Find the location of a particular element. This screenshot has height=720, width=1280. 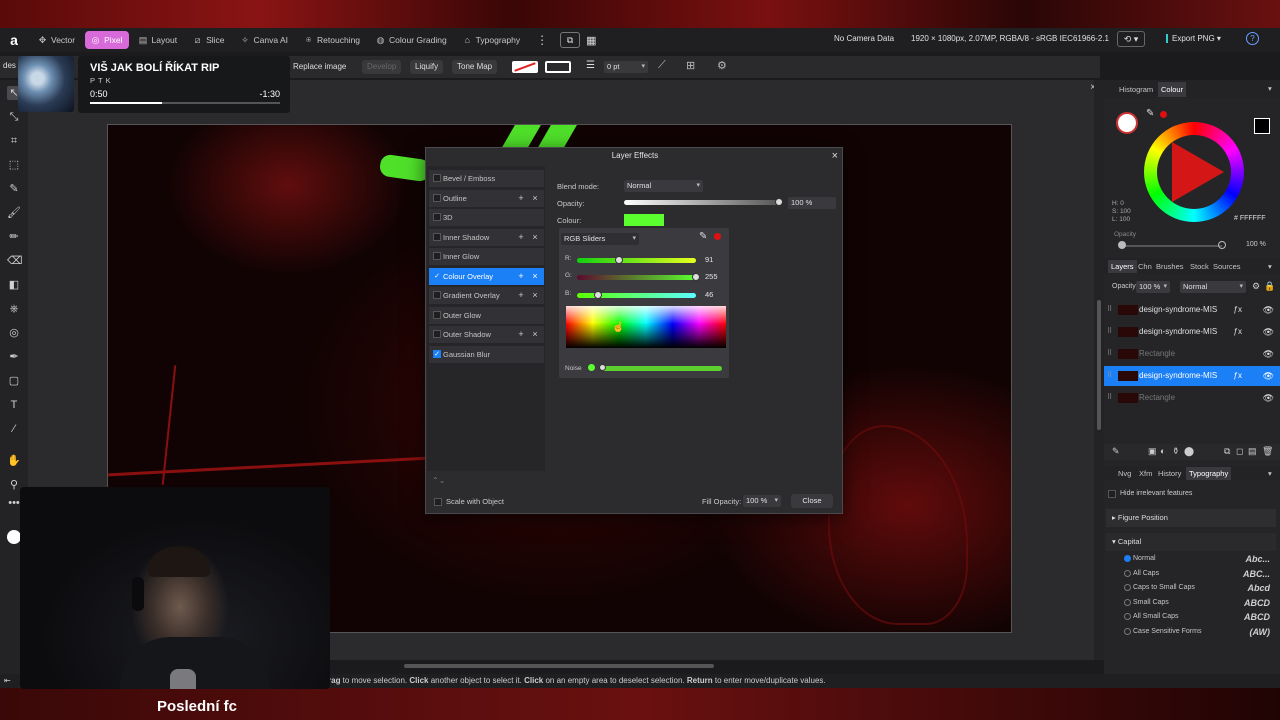

bottom-menu-icon: ▾ is located at coordinates (1270, 473).